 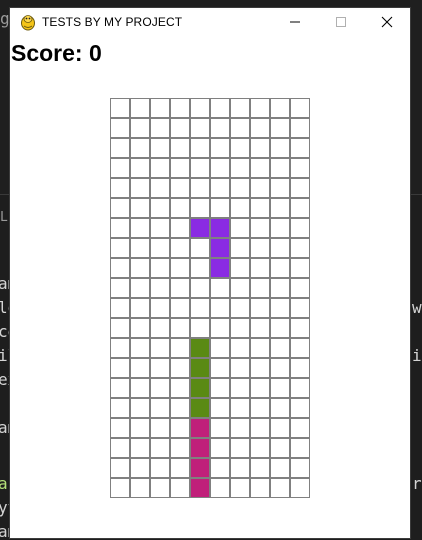 I want to click on maximize-button, so click(x=341, y=22).